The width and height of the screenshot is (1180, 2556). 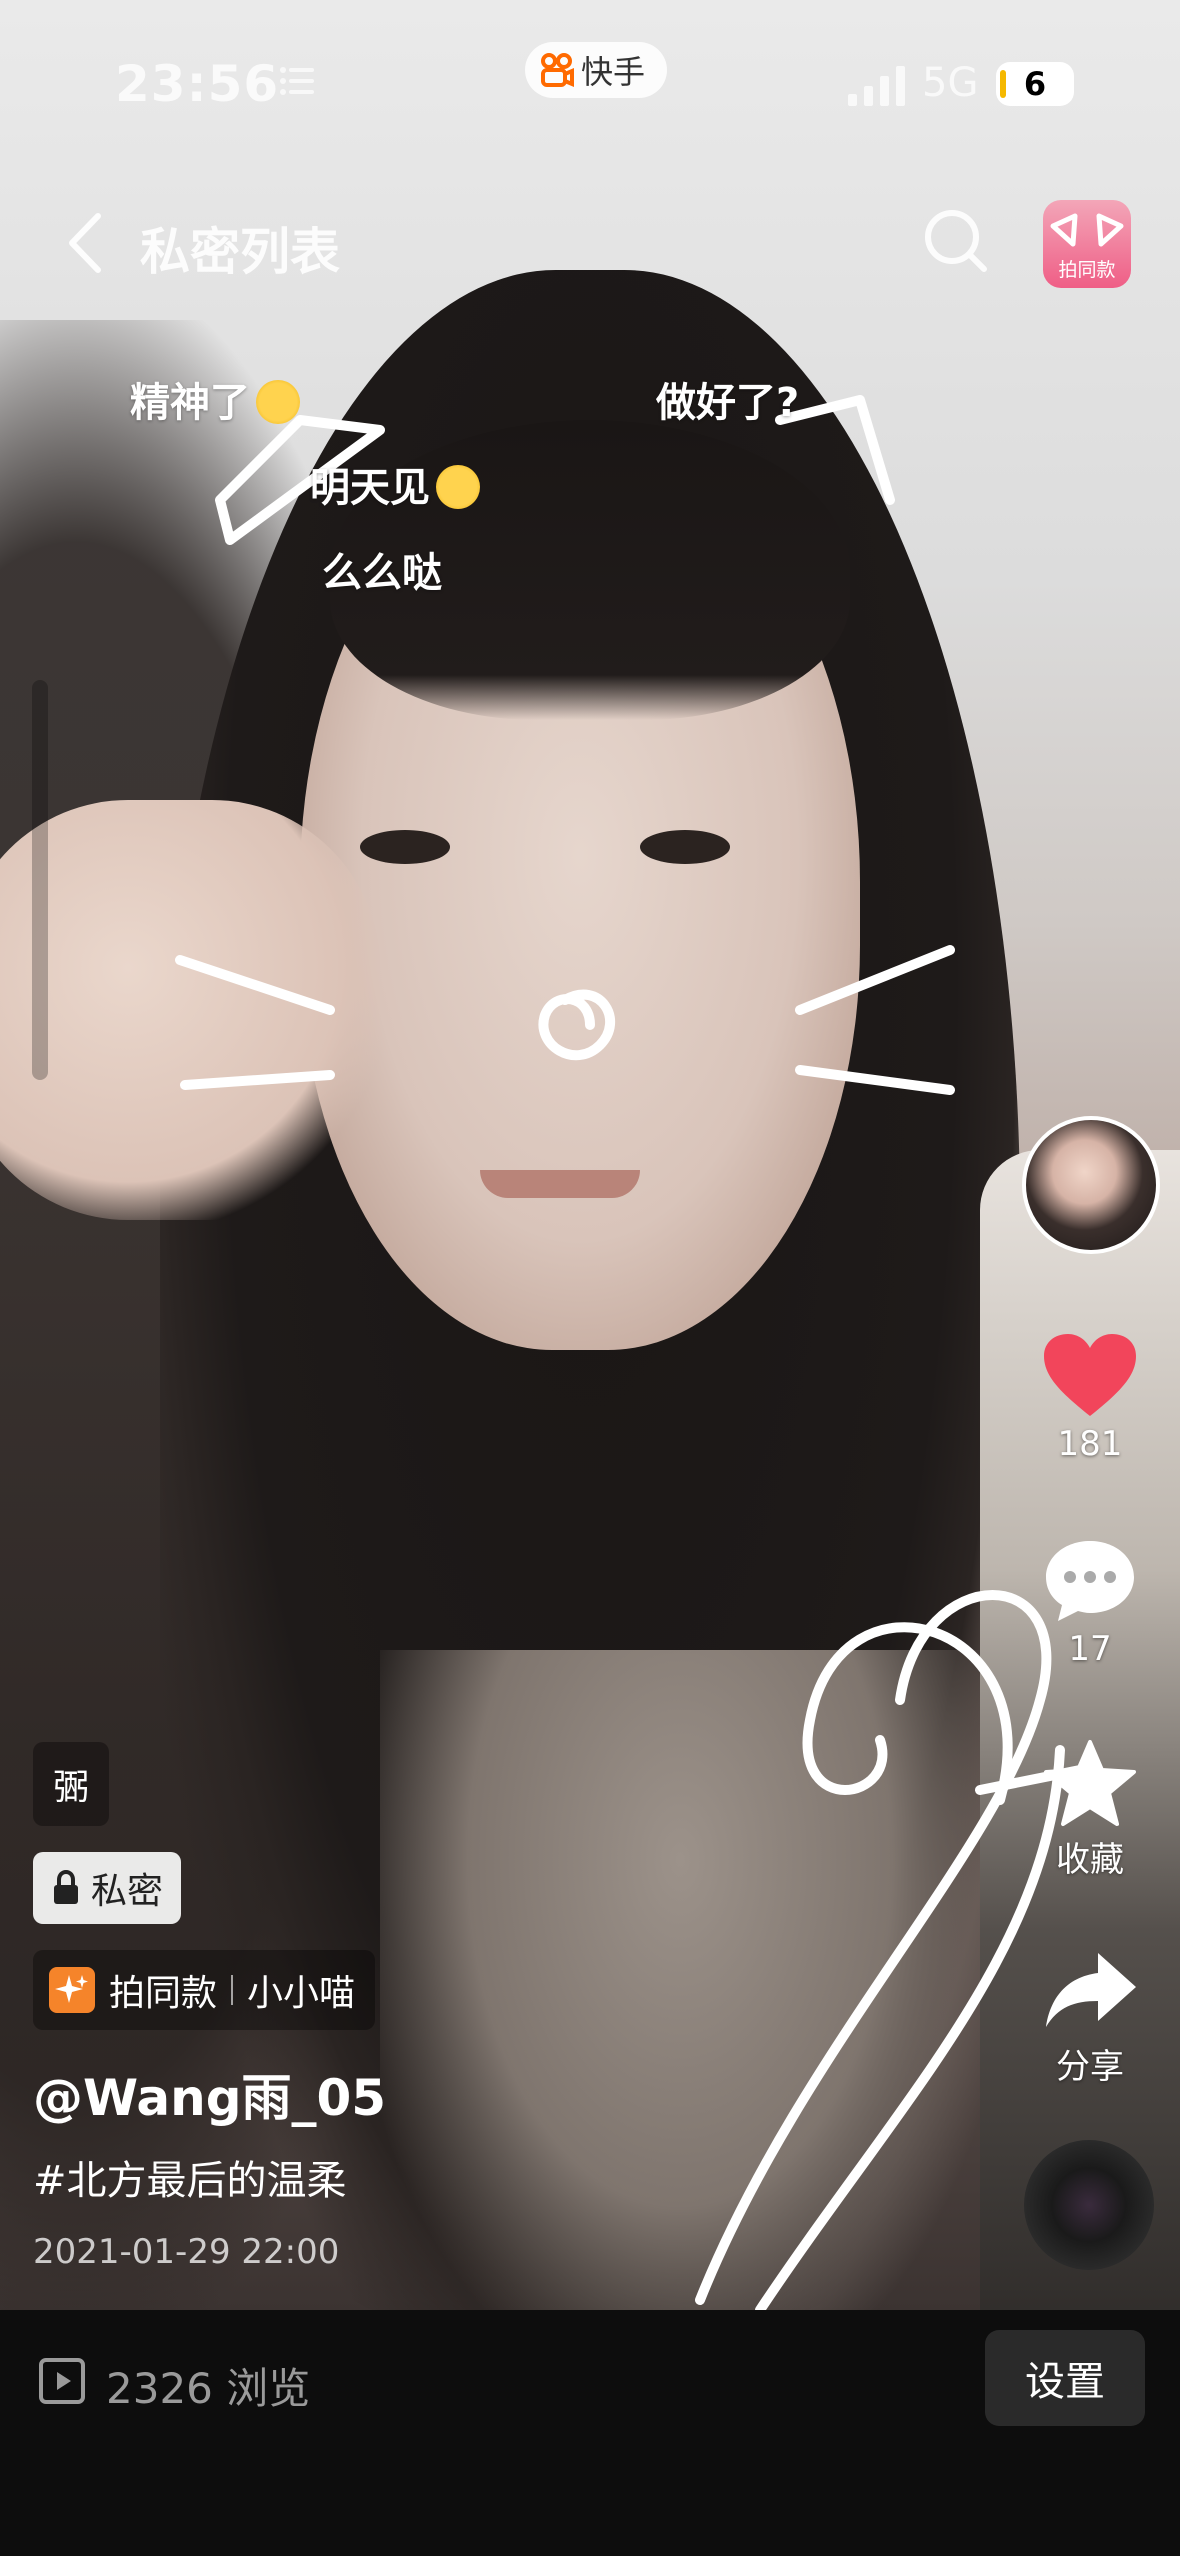 I want to click on search-icon, so click(x=955, y=240).